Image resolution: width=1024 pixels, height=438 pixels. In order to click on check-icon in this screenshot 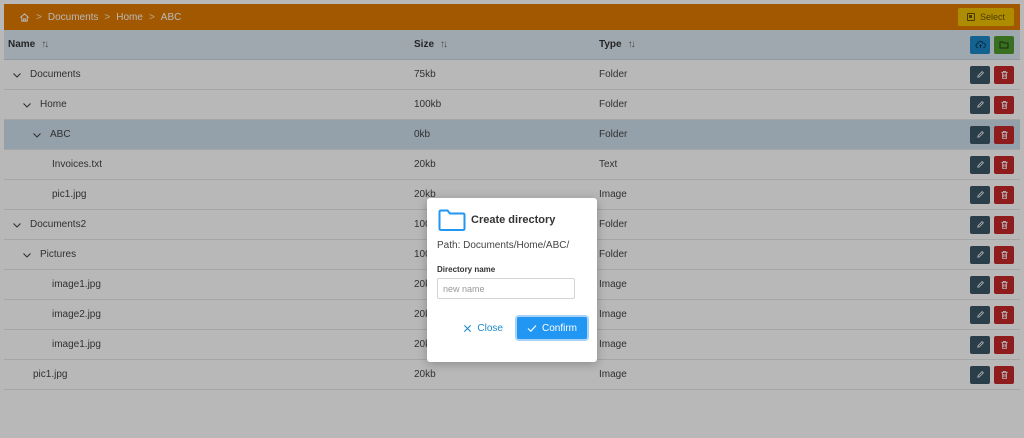, I will do `click(532, 328)`.